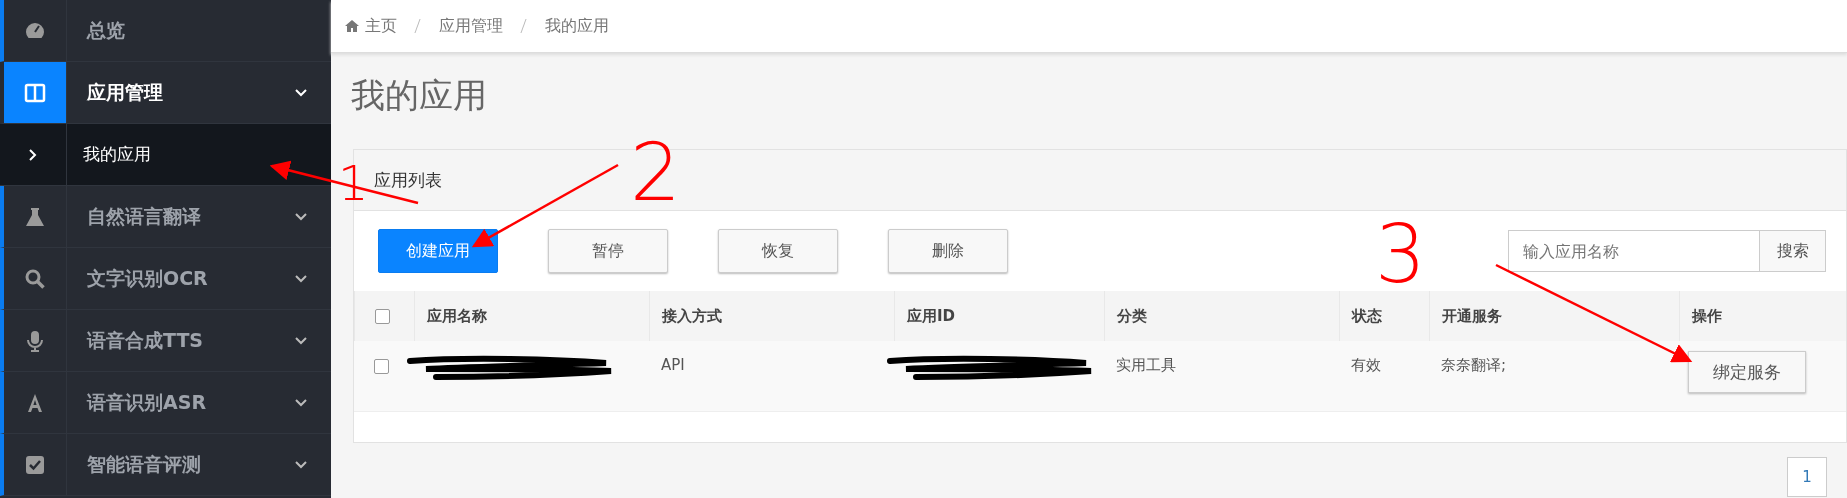 The height and width of the screenshot is (498, 1847). I want to click on table-cell: 有效, so click(1366, 365).